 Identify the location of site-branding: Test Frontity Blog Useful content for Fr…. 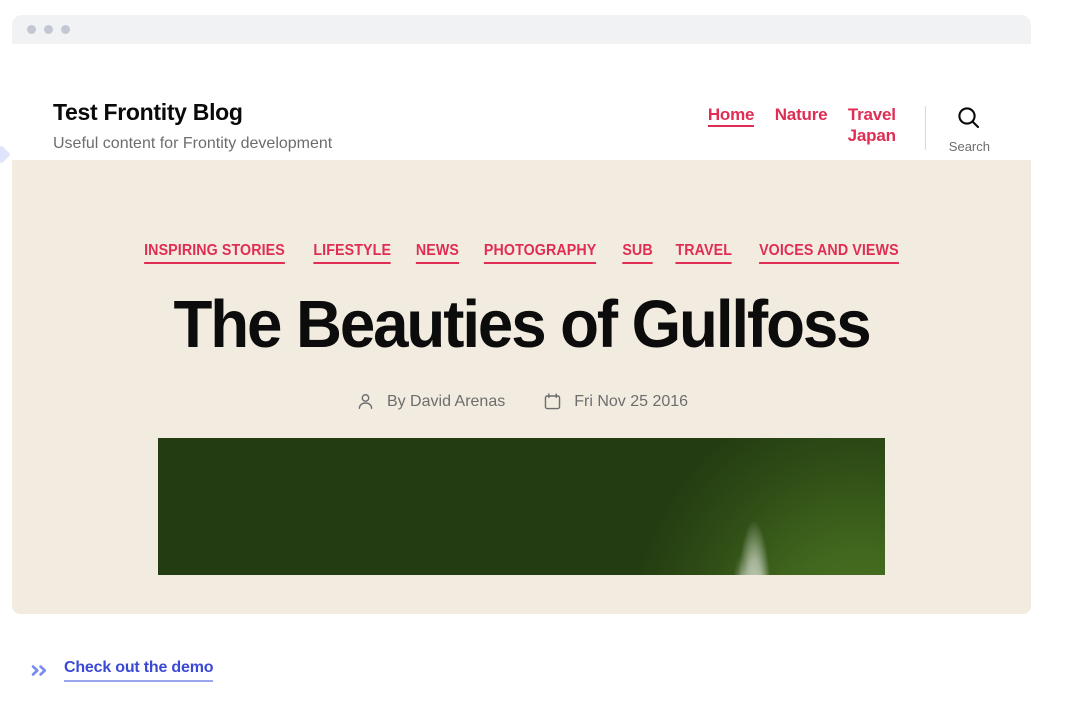
(192, 98).